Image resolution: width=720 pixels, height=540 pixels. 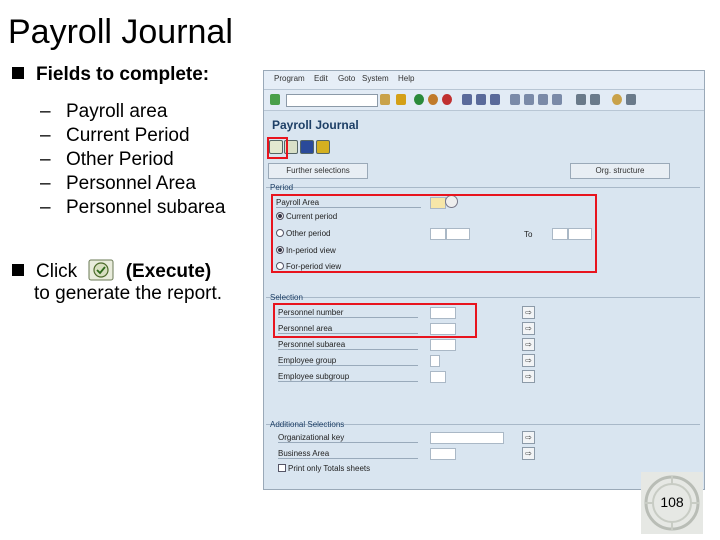 I want to click on command-field, so click(x=332, y=100).